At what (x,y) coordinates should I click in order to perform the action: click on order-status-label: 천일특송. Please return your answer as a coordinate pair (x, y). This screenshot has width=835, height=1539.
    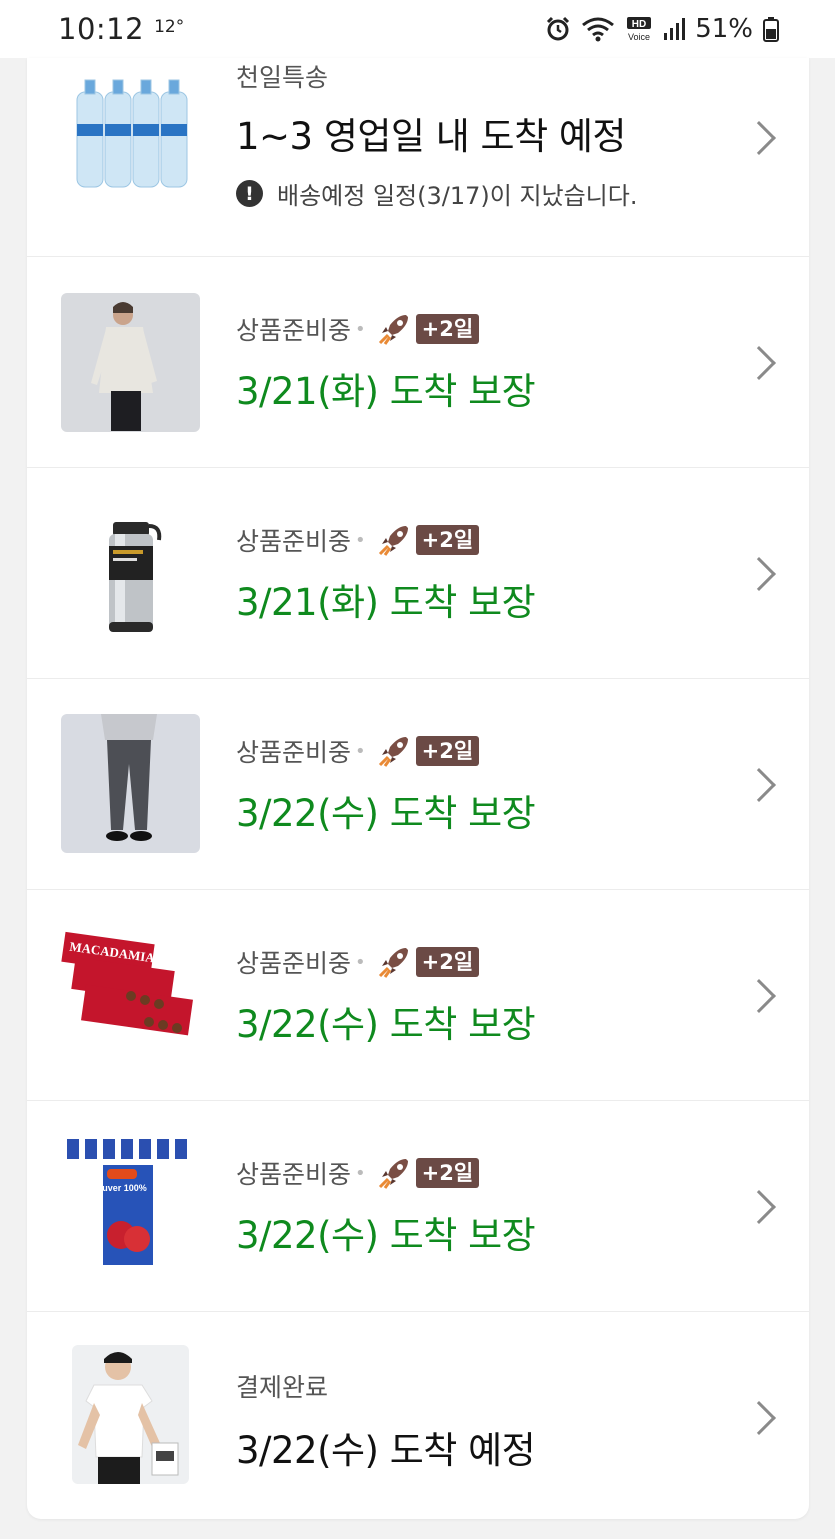
    Looking at the image, I should click on (282, 77).